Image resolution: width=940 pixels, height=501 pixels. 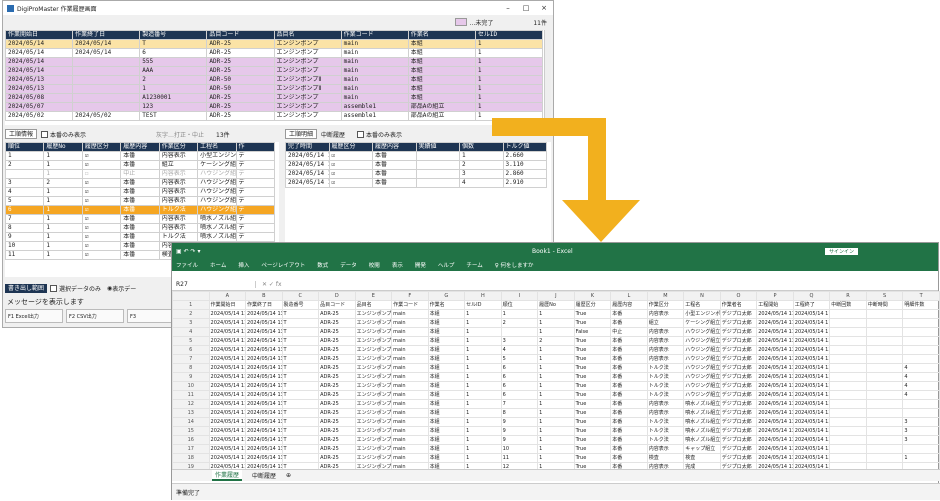 What do you see at coordinates (702, 413) in the screenshot?
I see `sheet-cell: 噴水ノズル組立－２` at bounding box center [702, 413].